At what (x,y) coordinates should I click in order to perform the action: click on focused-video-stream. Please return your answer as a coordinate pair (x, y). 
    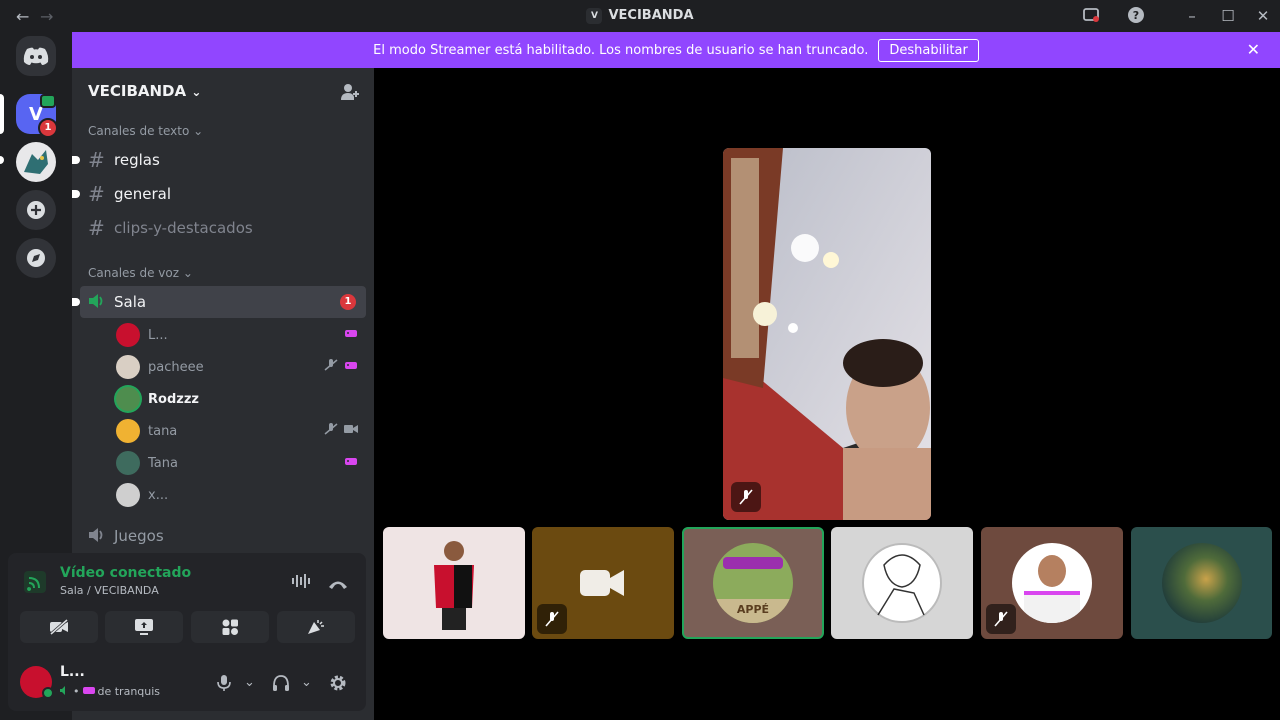
    Looking at the image, I should click on (827, 334).